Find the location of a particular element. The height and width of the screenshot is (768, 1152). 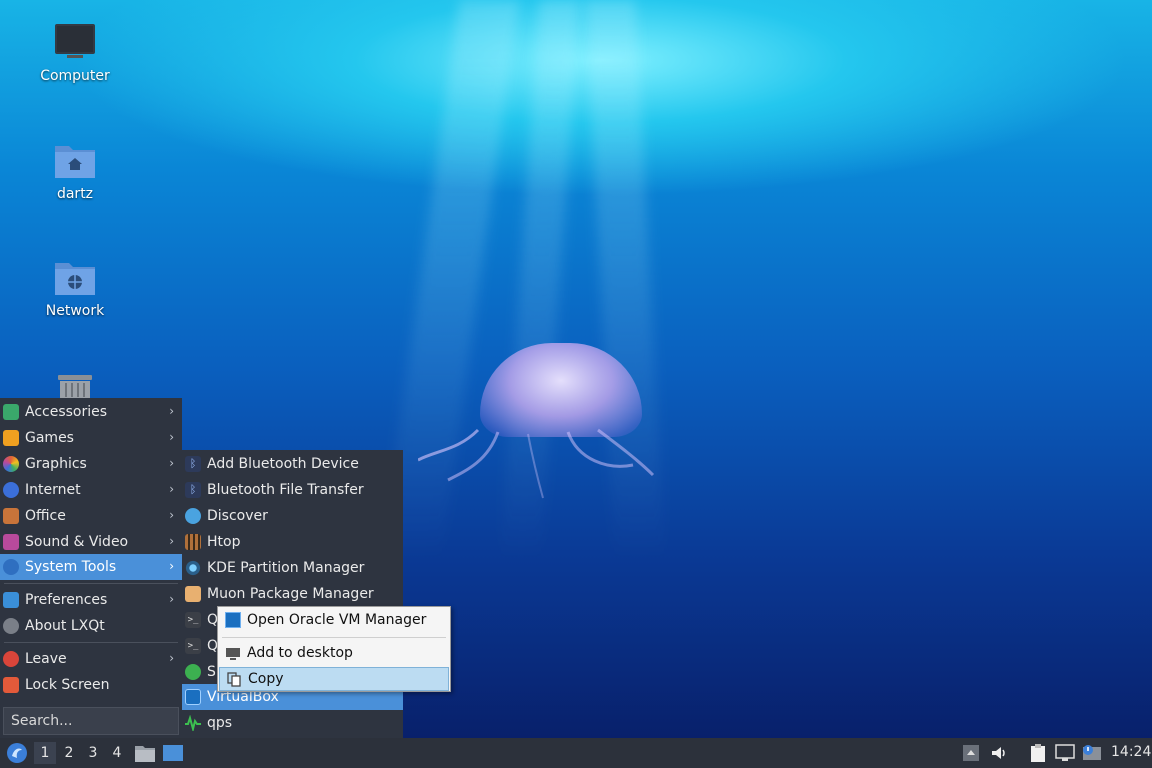

menu-item-label: Leave is located at coordinates (46, 659).